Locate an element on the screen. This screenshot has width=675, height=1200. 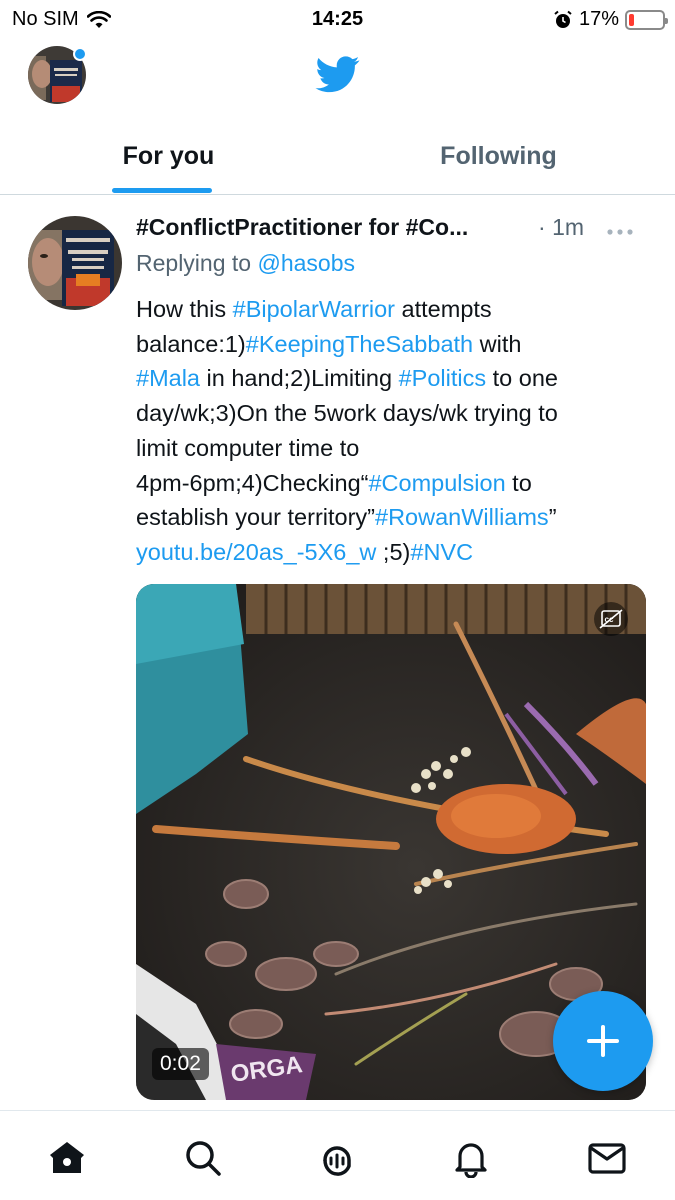
text-segment: in hand;2)Limiting is located at coordinates (299, 378).